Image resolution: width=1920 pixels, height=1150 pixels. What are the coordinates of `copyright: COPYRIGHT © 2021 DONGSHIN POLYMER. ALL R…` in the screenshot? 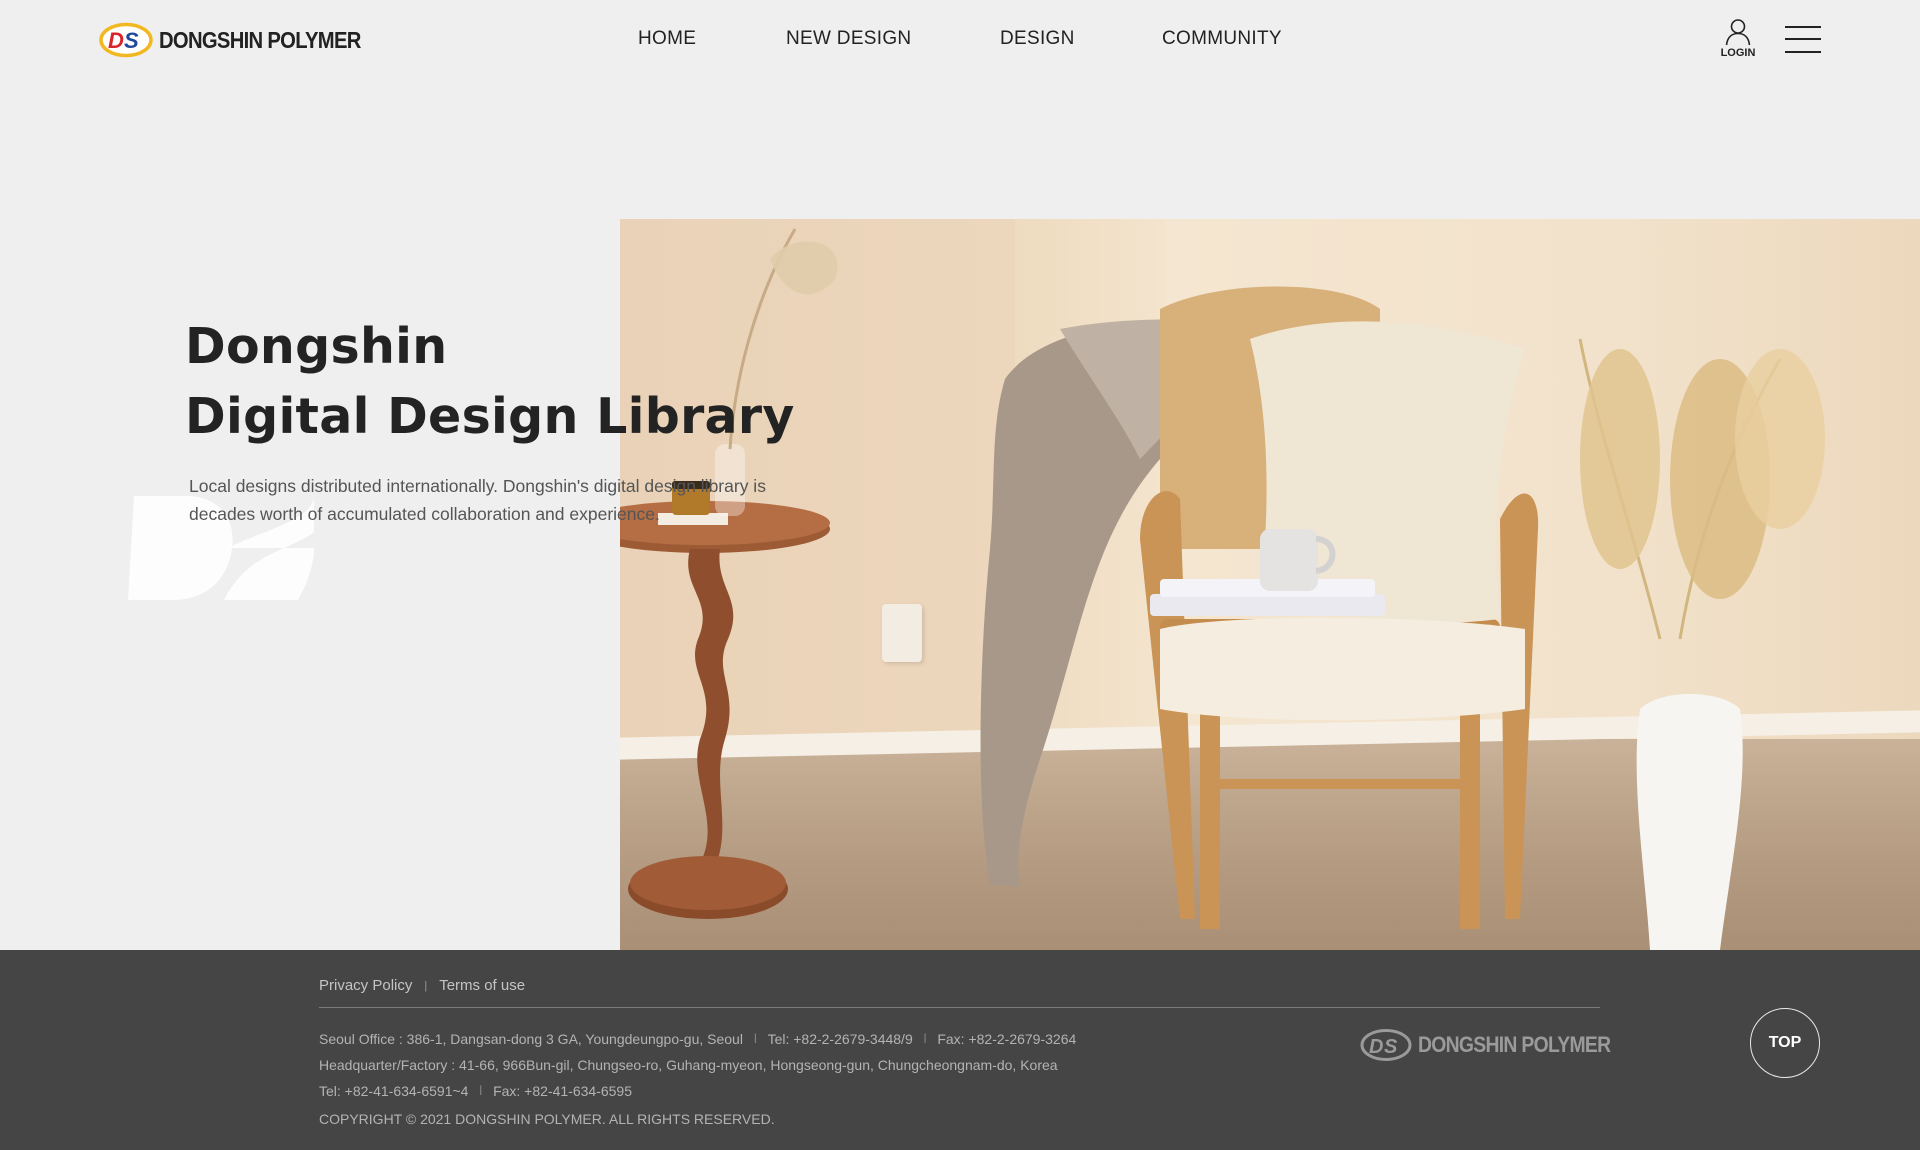 It's located at (547, 1119).